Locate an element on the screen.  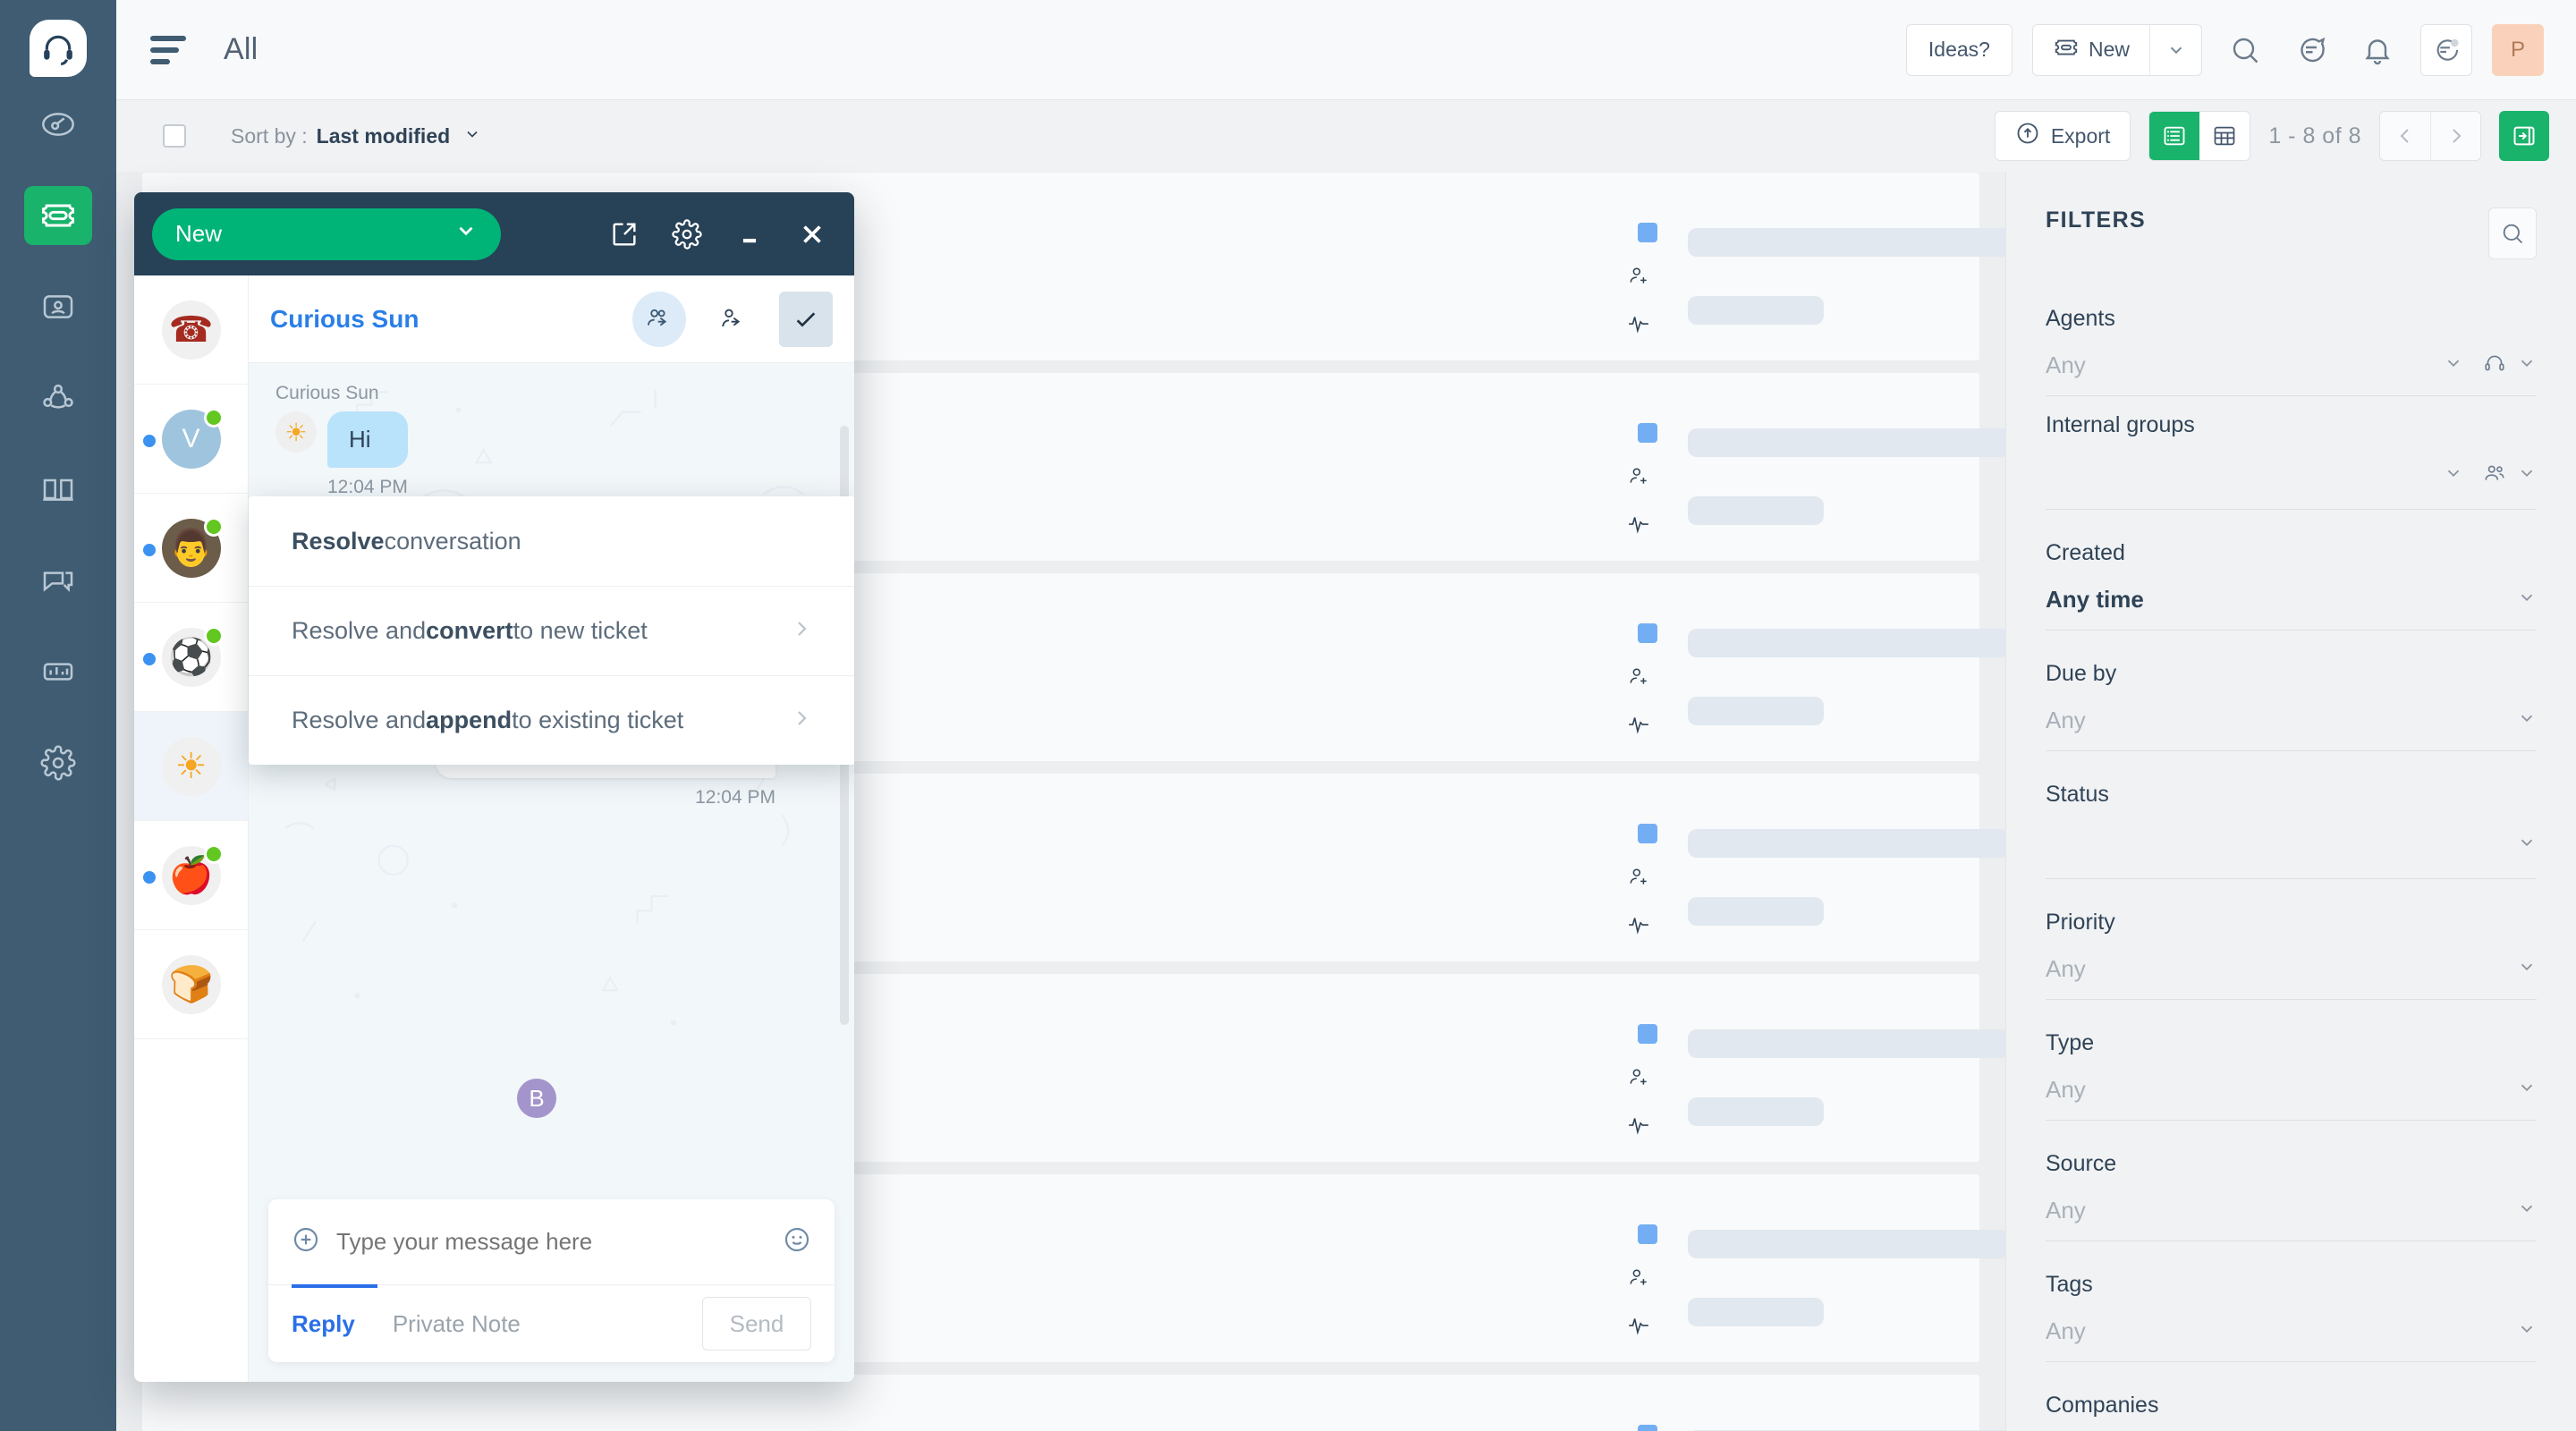
menu-item-rest: to existing ticket is located at coordinates (598, 720).